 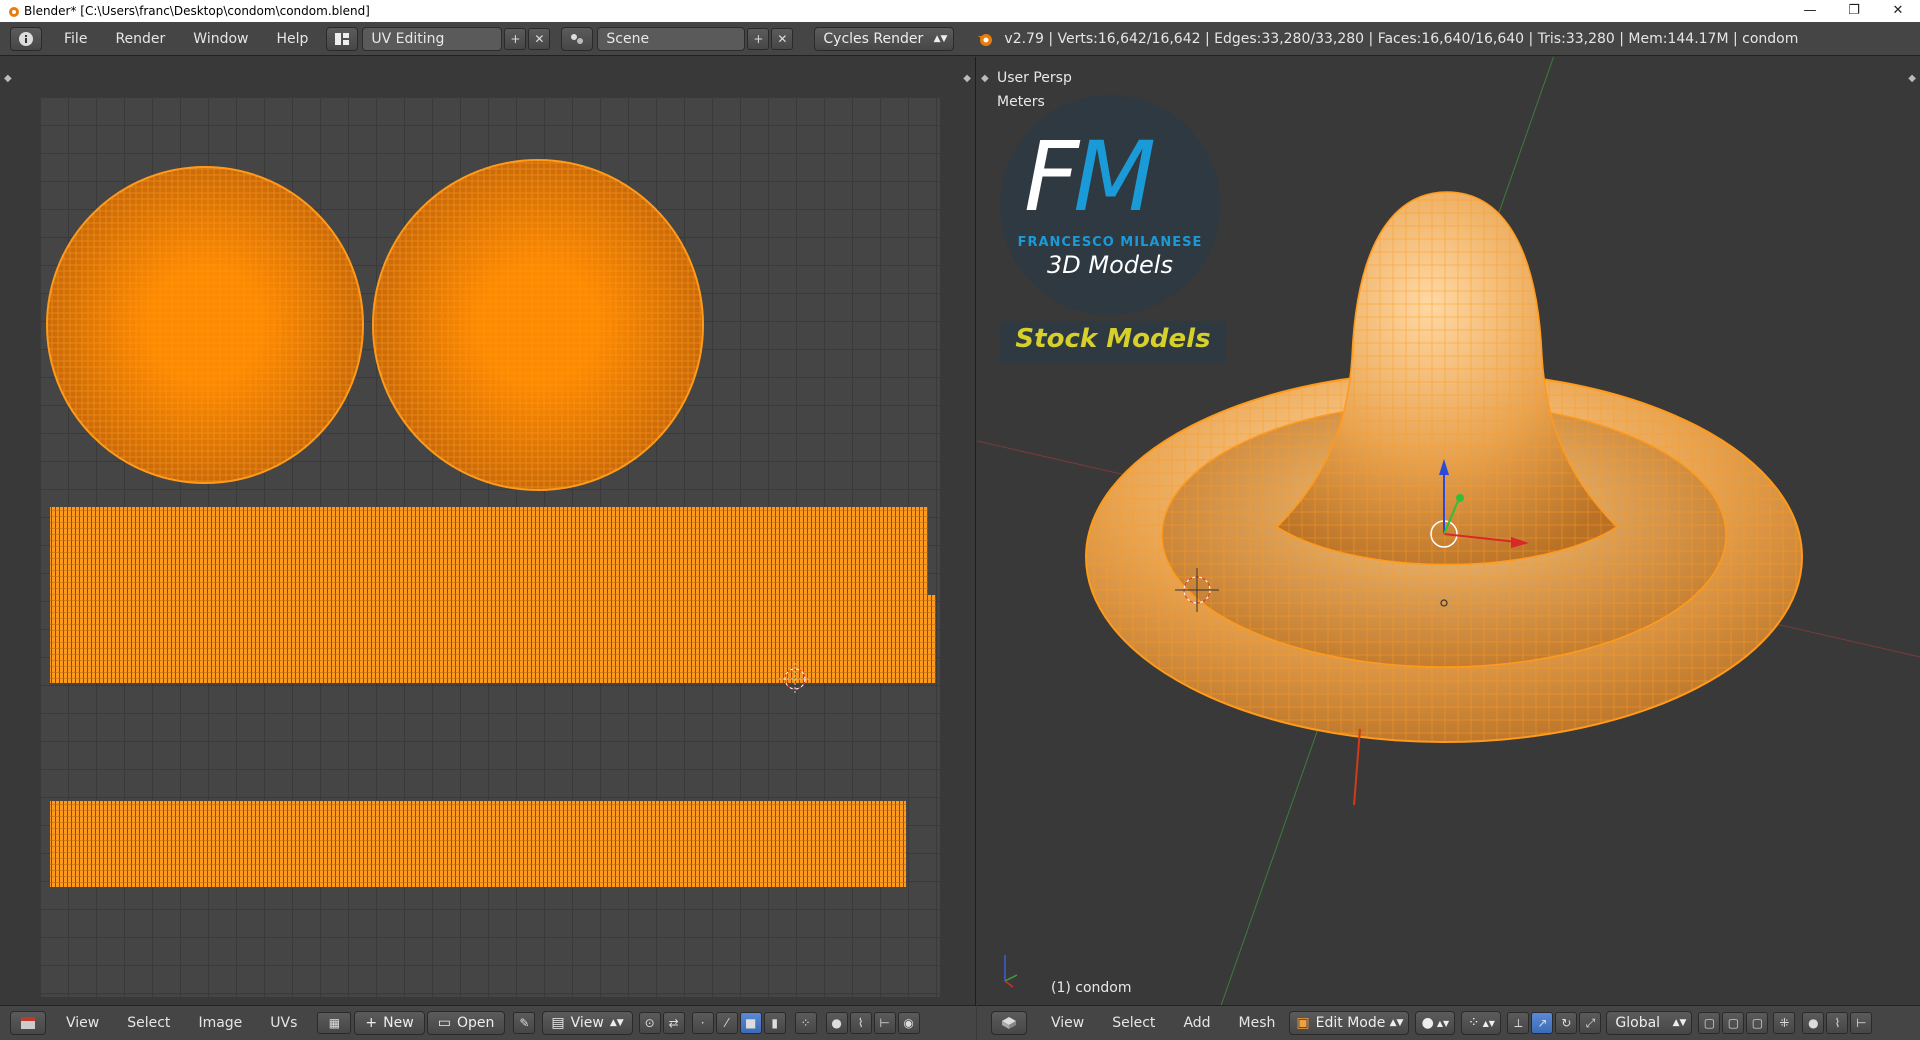 What do you see at coordinates (475, 1023) in the screenshot?
I see `open-image-label: Open` at bounding box center [475, 1023].